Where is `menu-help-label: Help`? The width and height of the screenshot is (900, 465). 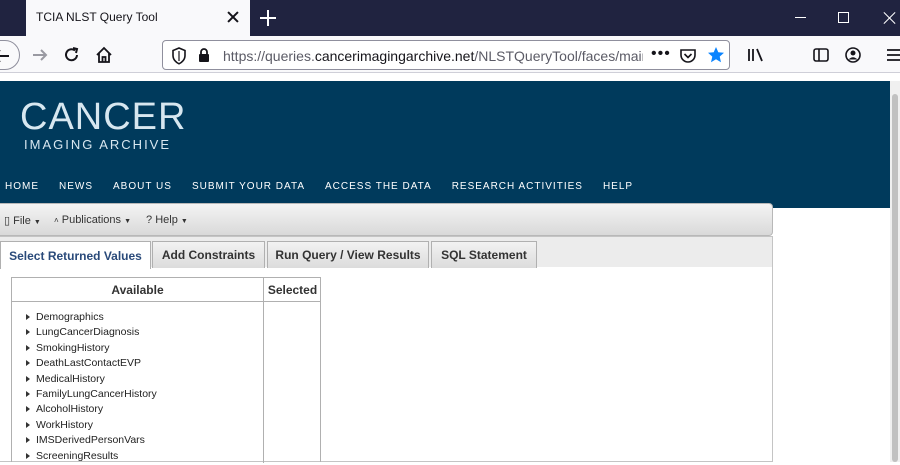
menu-help-label: Help is located at coordinates (166, 220).